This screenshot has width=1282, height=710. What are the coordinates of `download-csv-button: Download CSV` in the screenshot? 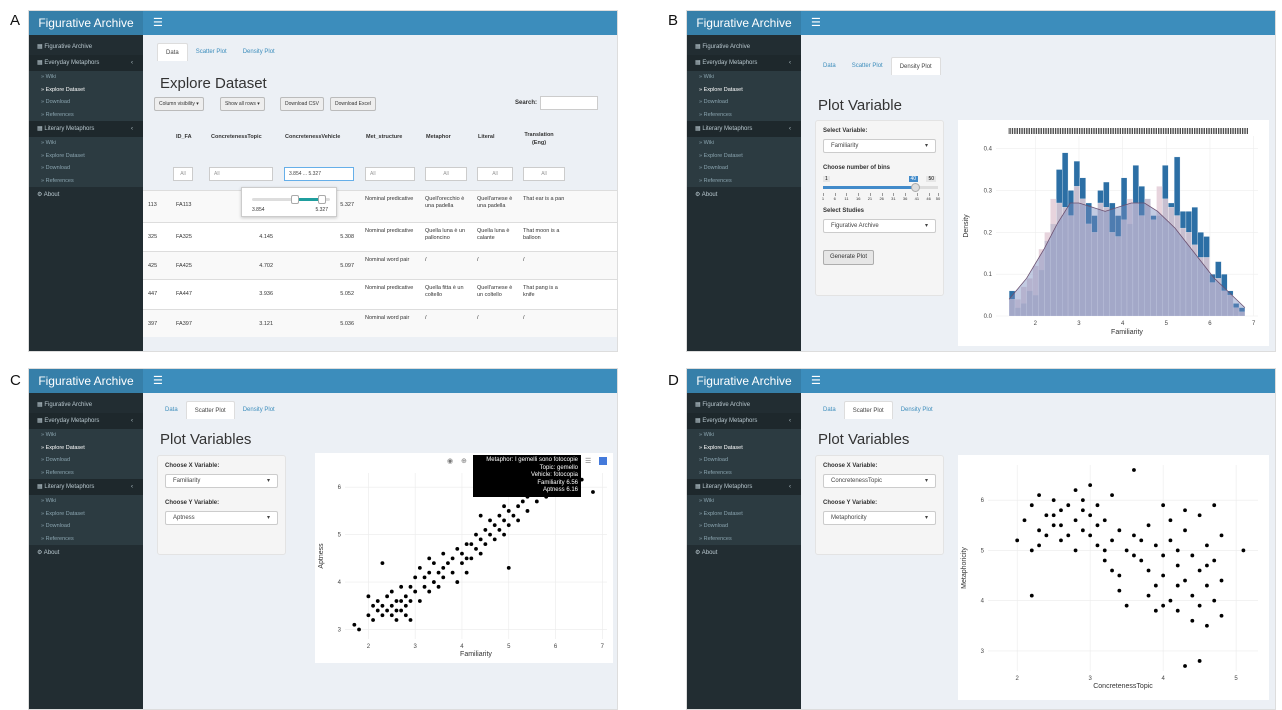 It's located at (302, 104).